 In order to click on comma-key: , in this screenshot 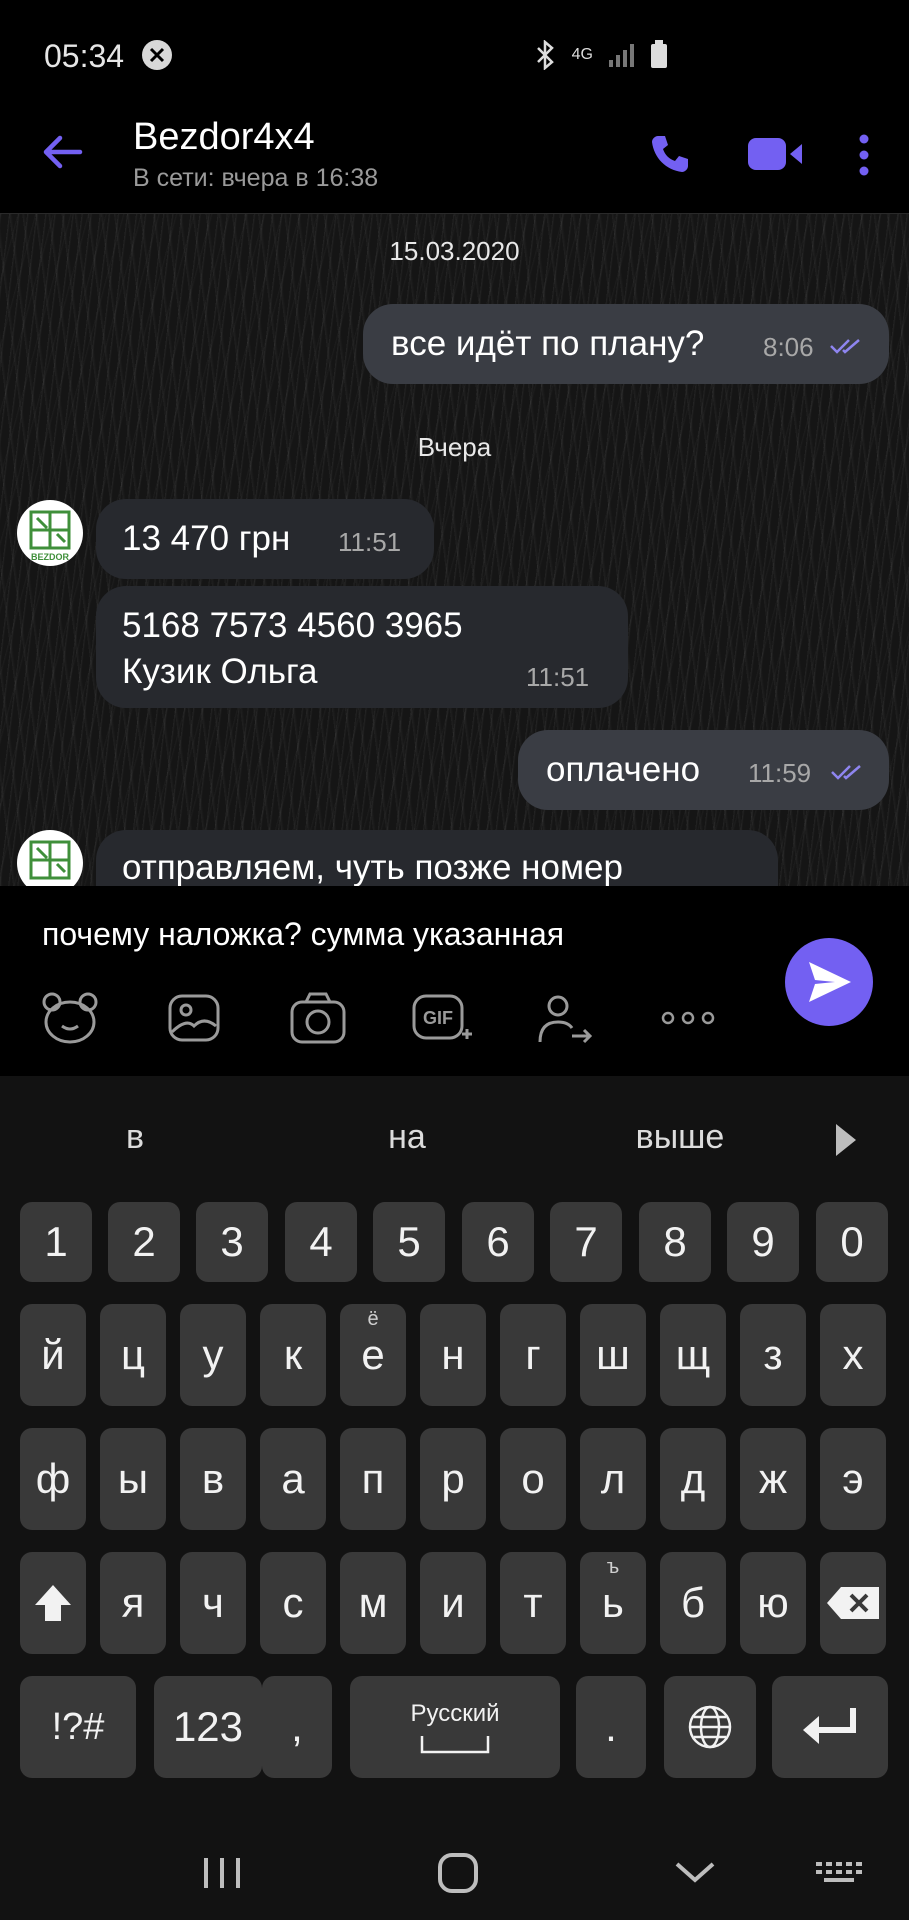, I will do `click(297, 1727)`.